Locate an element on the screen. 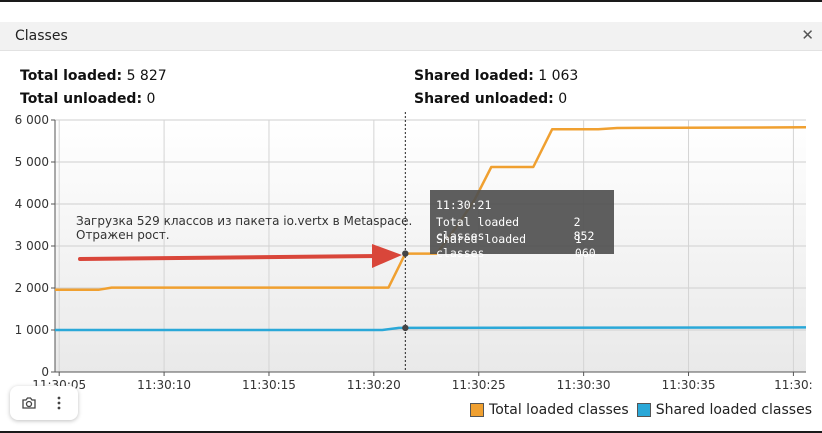 The image size is (822, 433). shared-loaded-label: Shared loaded: is located at coordinates (474, 76).